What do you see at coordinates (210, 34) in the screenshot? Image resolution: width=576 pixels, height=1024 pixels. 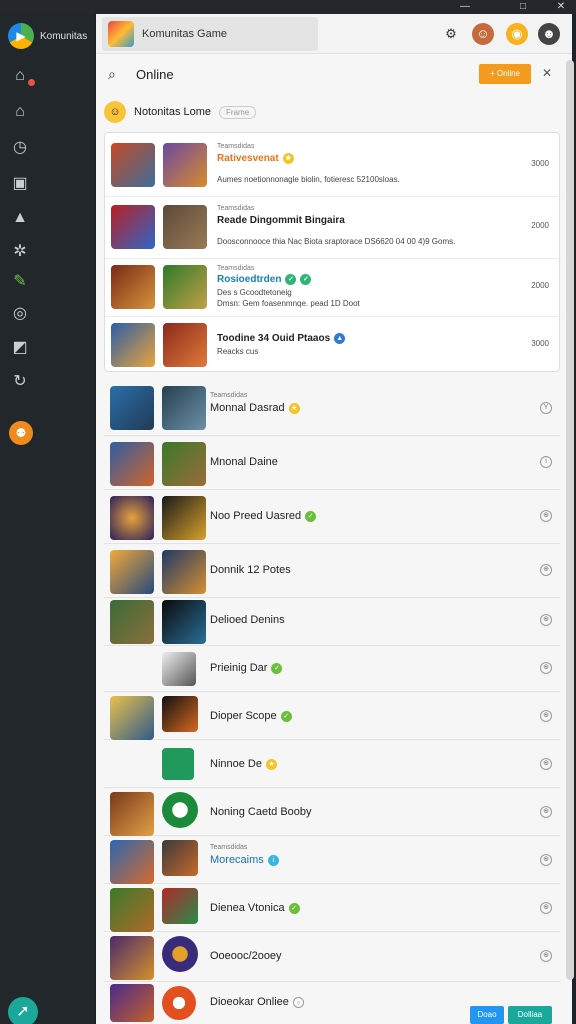 I see `app-tab: Komunitas Game` at bounding box center [210, 34].